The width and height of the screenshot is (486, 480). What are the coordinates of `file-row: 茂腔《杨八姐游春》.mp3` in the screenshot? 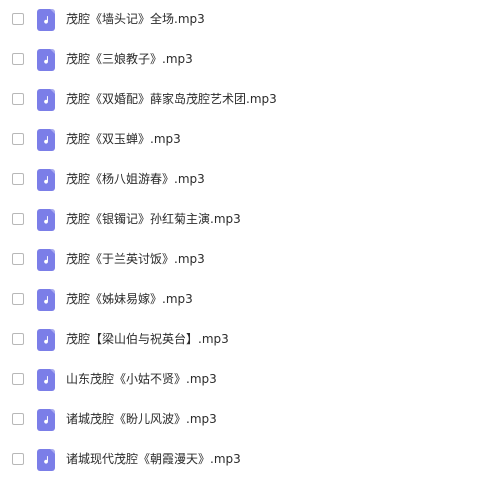 It's located at (243, 180).